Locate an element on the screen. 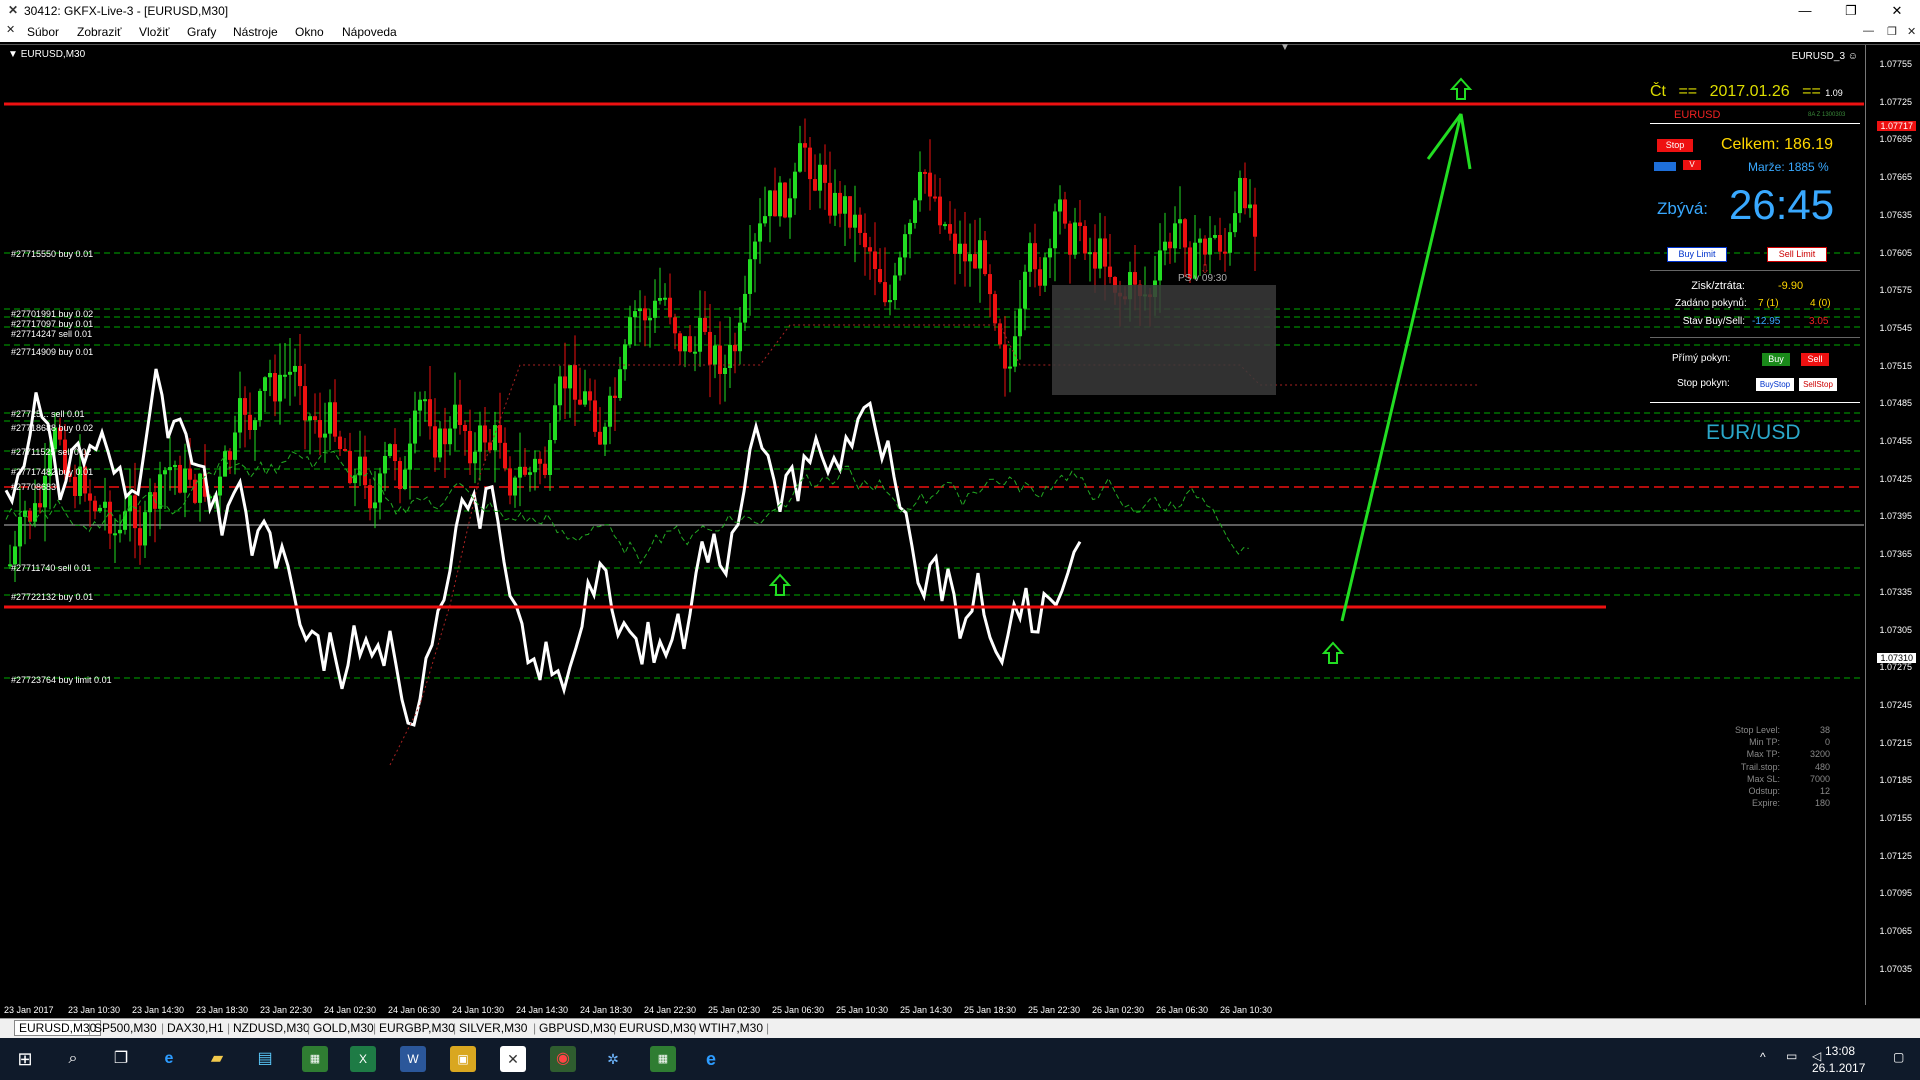 The width and height of the screenshot is (1920, 1080). sell-stop-button: SellStop is located at coordinates (1818, 384).